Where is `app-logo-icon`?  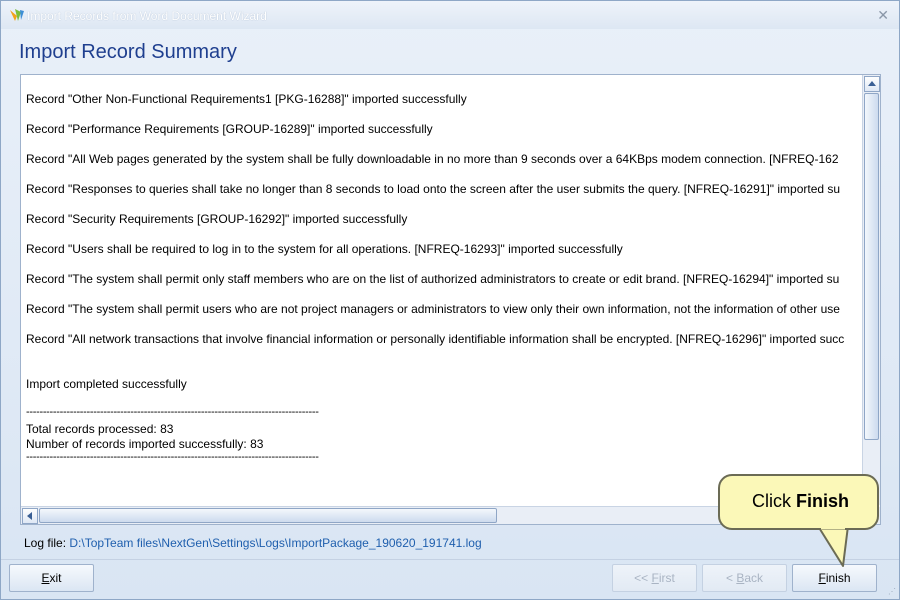
app-logo-icon is located at coordinates (17, 15).